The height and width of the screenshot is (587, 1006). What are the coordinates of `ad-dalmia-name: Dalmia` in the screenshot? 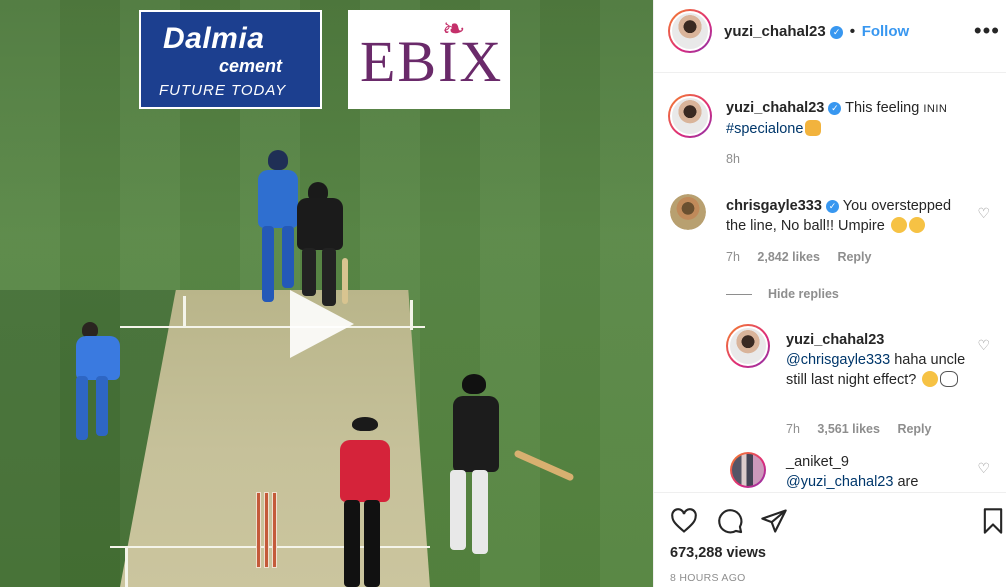 It's located at (214, 38).